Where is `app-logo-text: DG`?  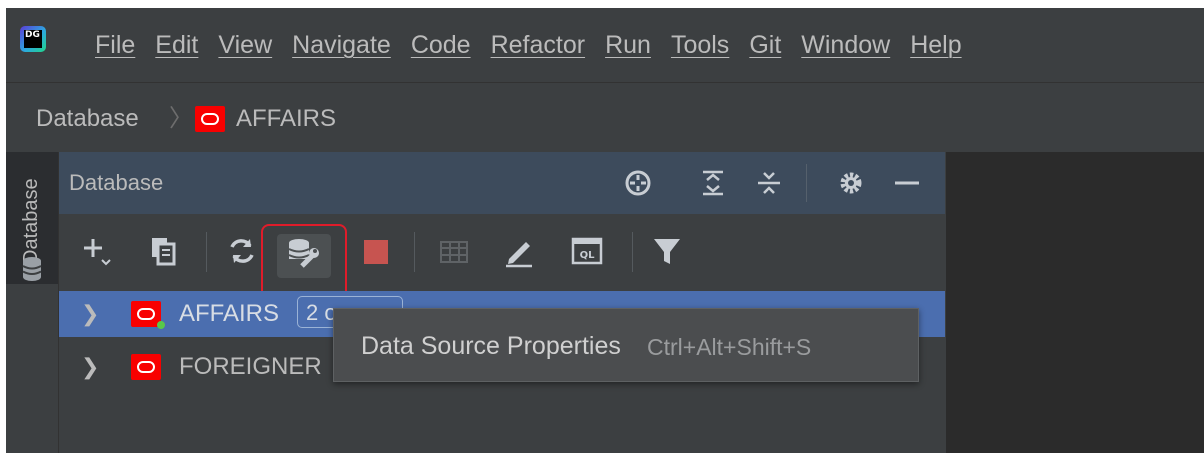
app-logo-text: DG is located at coordinates (33, 39).